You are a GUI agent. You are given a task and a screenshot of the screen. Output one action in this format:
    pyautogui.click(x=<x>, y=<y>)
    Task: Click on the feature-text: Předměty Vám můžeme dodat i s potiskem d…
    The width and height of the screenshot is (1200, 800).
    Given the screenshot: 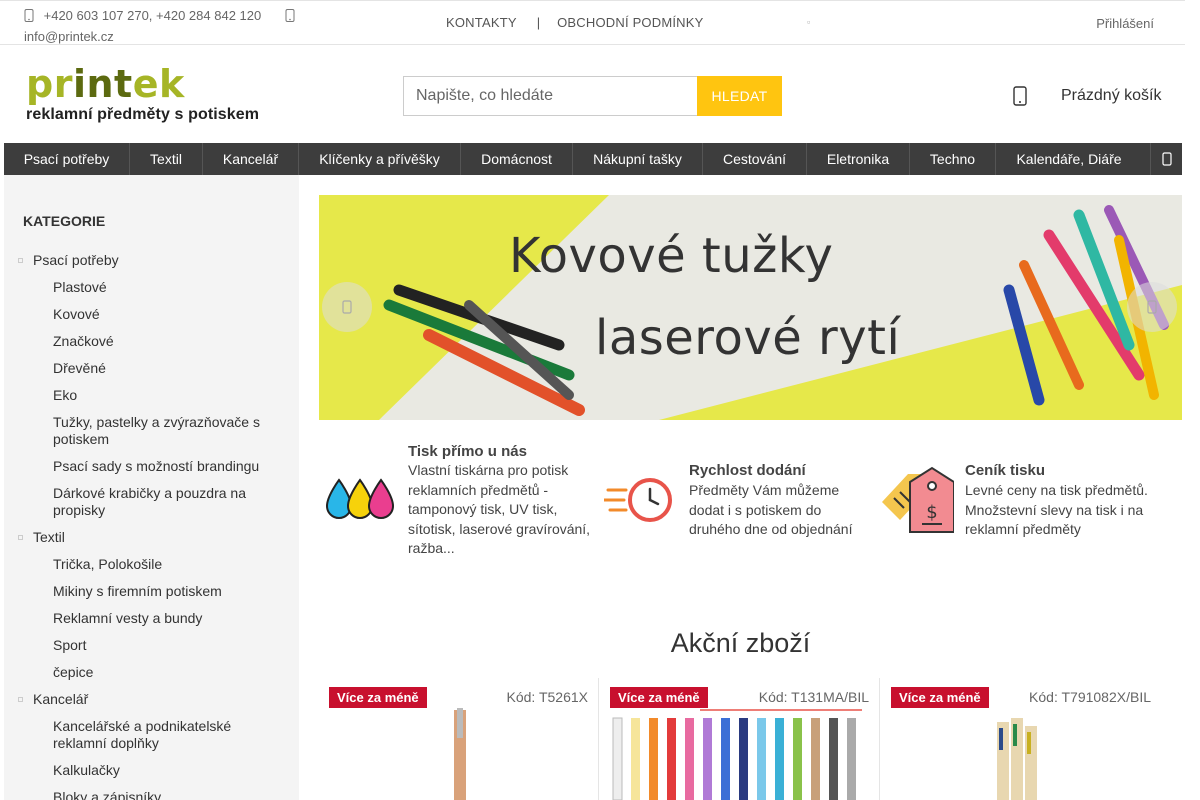 What is the action you would take?
    pyautogui.click(x=771, y=509)
    